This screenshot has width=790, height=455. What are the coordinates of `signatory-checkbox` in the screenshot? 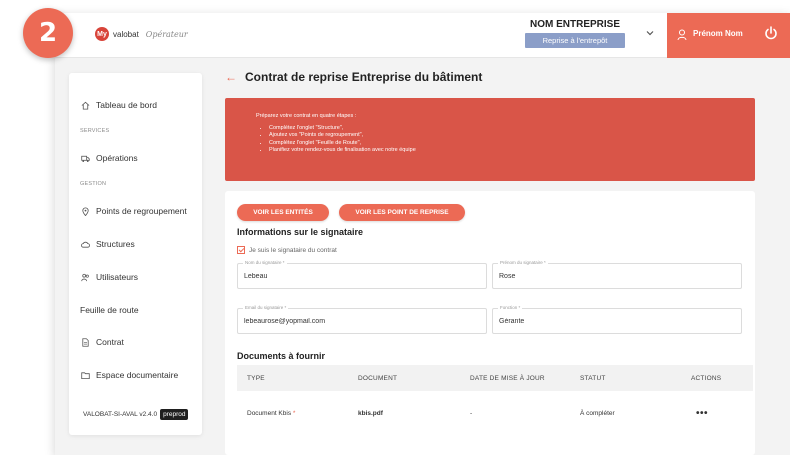 It's located at (241, 250).